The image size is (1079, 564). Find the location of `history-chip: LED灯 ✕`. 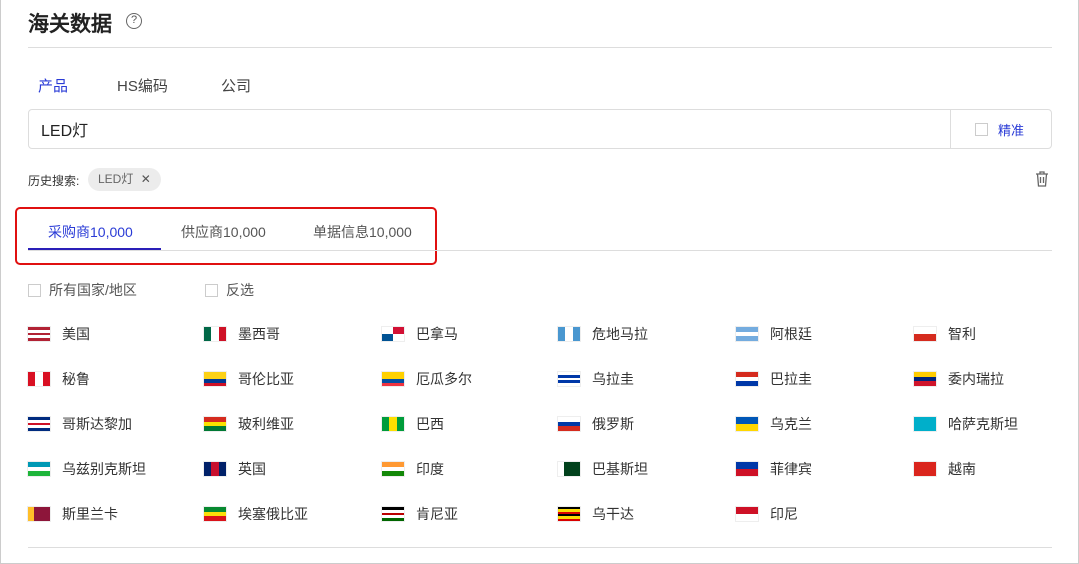

history-chip: LED灯 ✕ is located at coordinates (124, 179).